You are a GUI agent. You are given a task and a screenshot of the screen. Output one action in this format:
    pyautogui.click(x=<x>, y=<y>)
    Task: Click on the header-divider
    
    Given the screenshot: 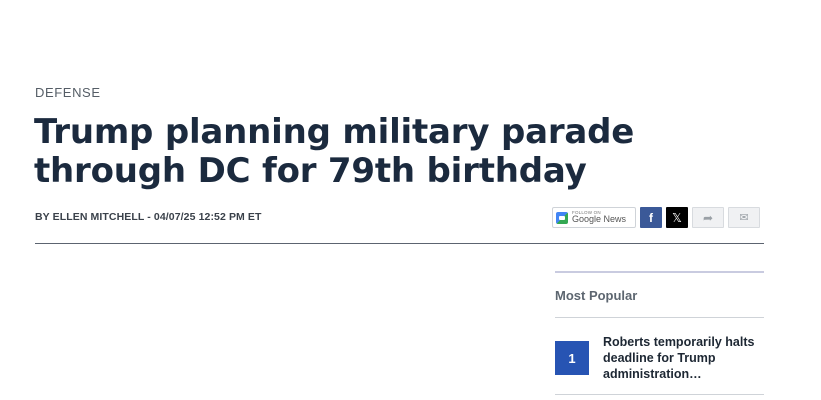 What is the action you would take?
    pyautogui.click(x=399, y=243)
    